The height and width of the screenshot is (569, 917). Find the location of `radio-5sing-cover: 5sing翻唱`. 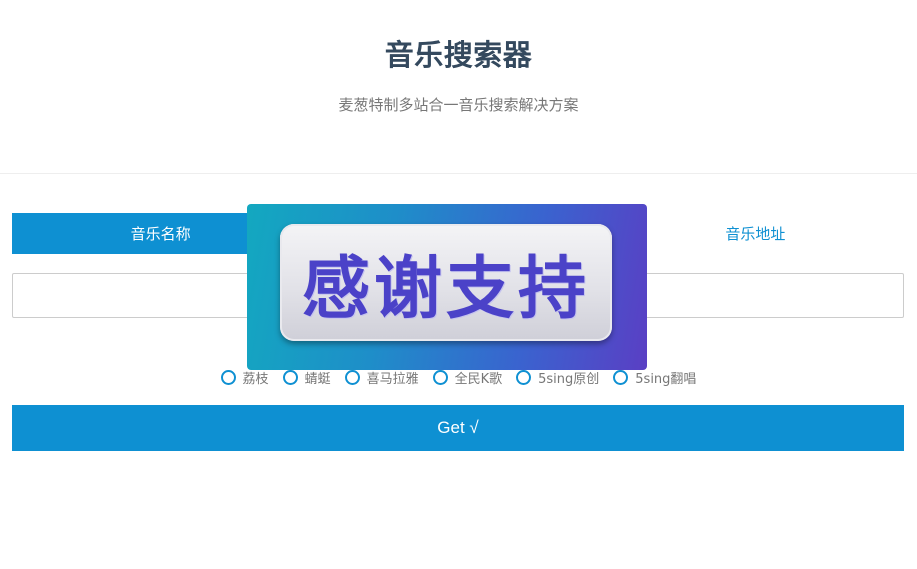

radio-5sing-cover: 5sing翻唱 is located at coordinates (654, 377).